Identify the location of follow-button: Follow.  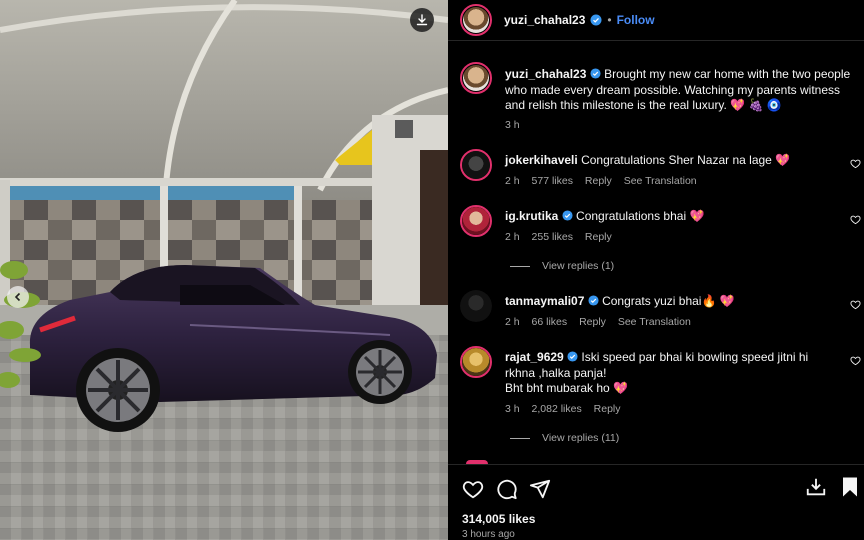
(636, 20).